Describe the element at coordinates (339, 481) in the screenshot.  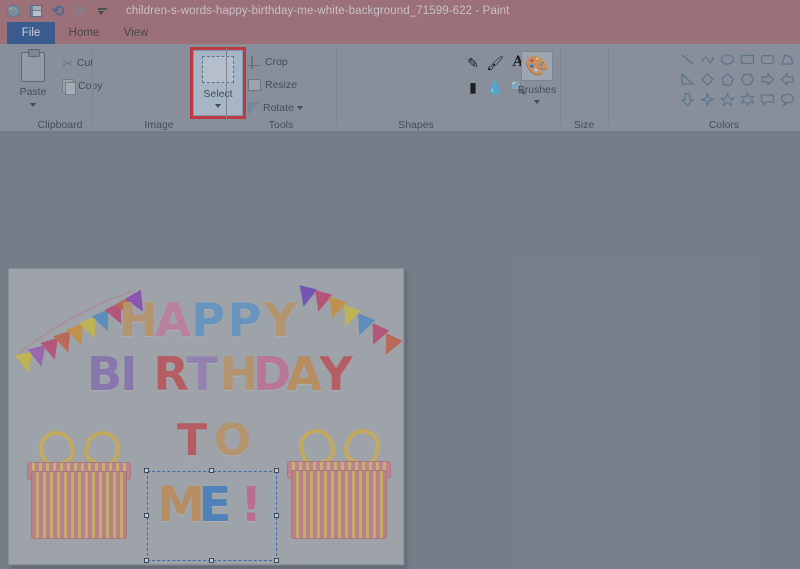
I see `gift-box-right` at that location.